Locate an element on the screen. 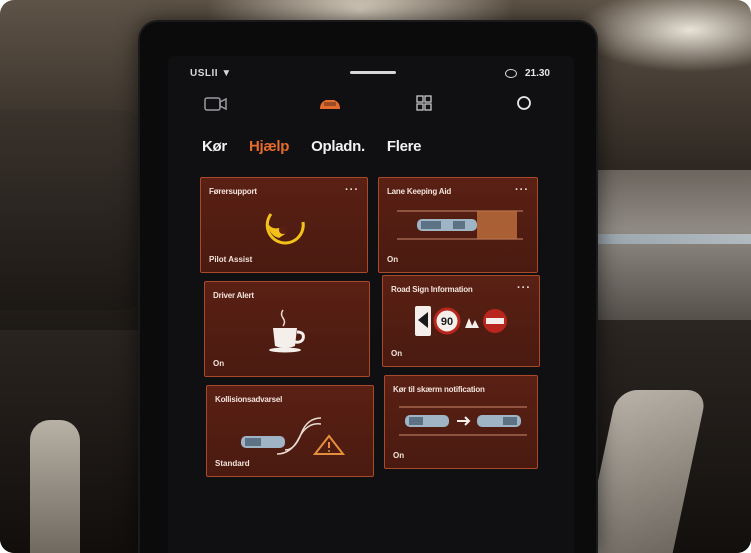  tile-lane-keeping-aid: Lane Keeping Aid ··· On is located at coordinates (458, 225).